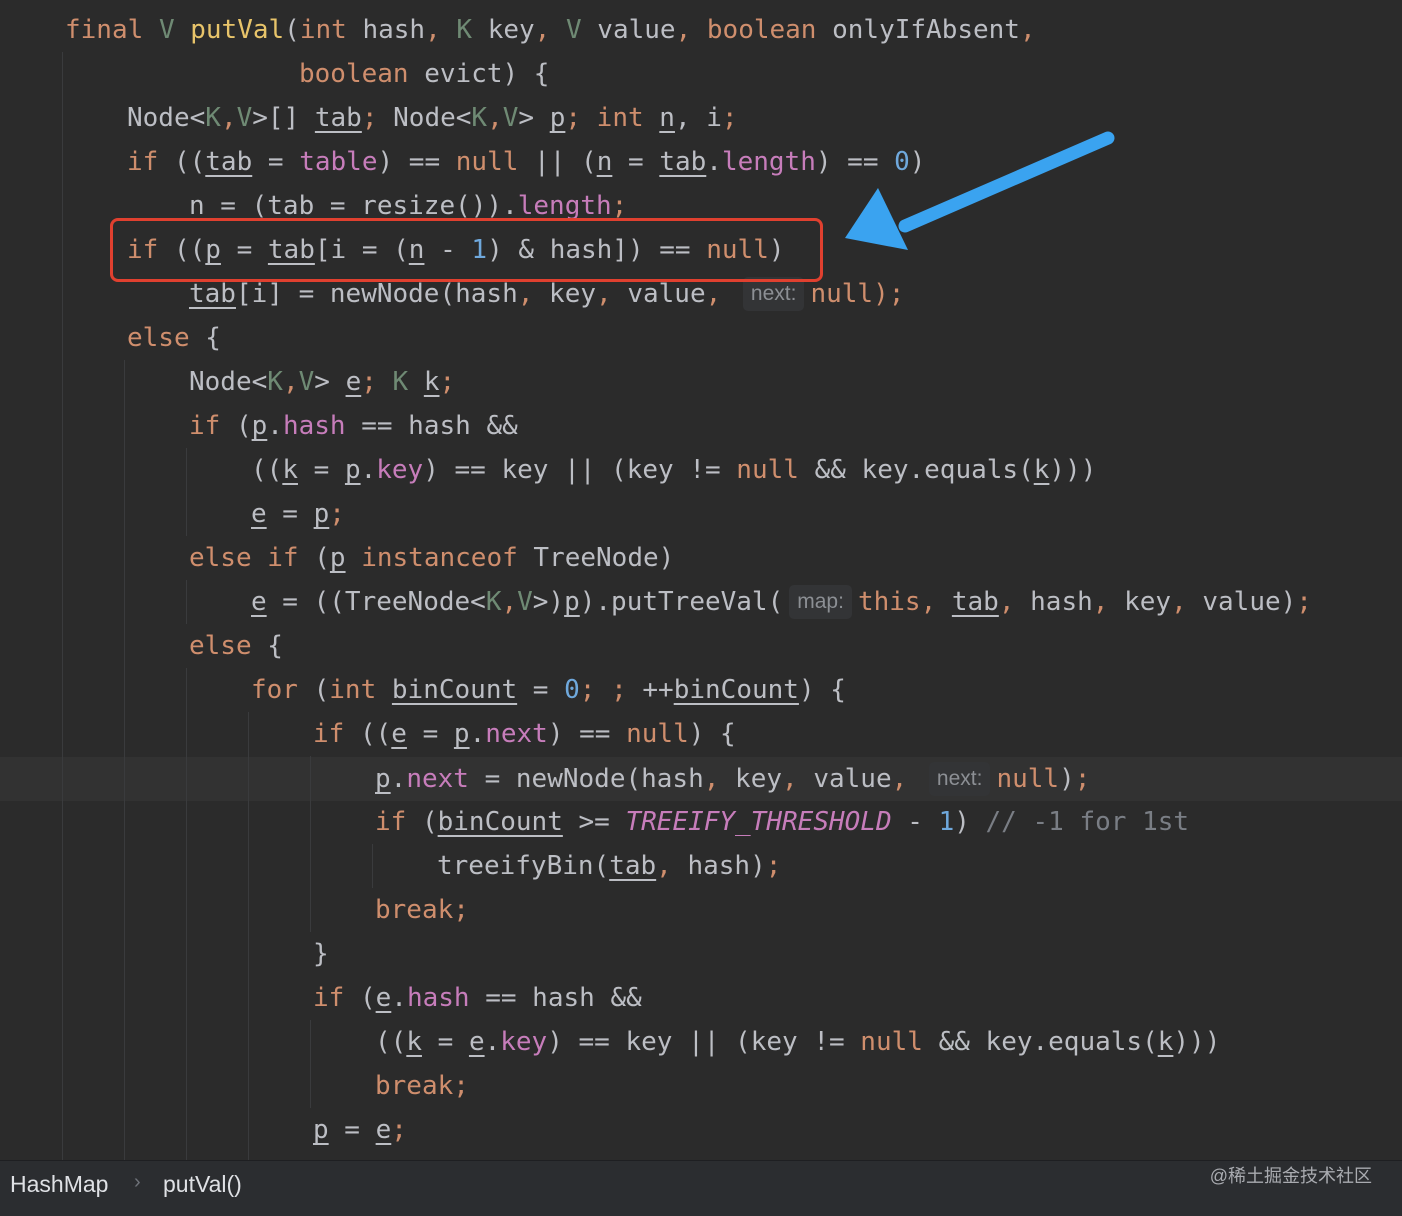  I want to click on code-line-26: p = e;, so click(360, 1130).